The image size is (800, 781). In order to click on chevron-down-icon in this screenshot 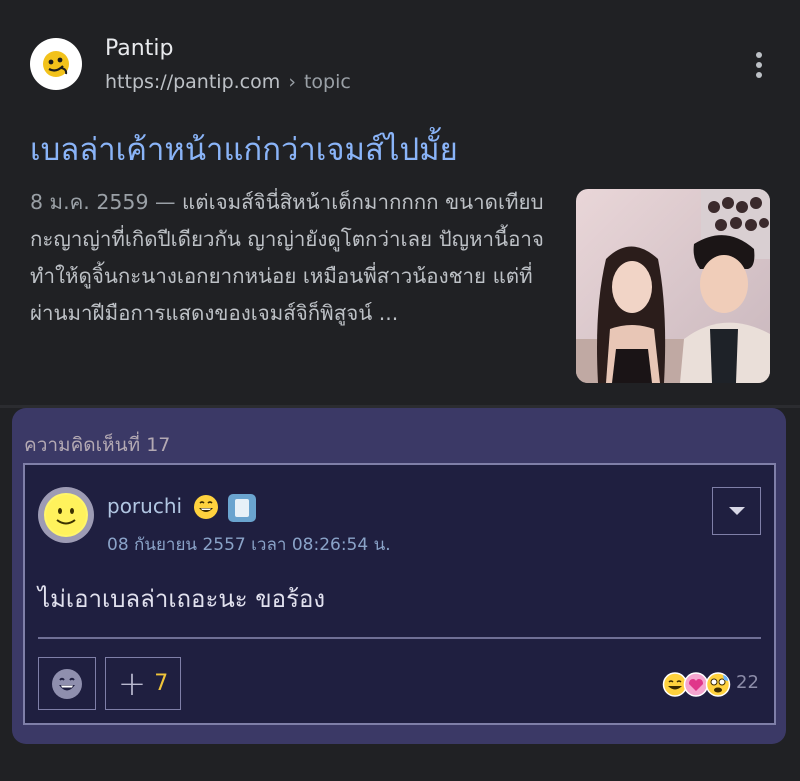, I will do `click(736, 511)`.